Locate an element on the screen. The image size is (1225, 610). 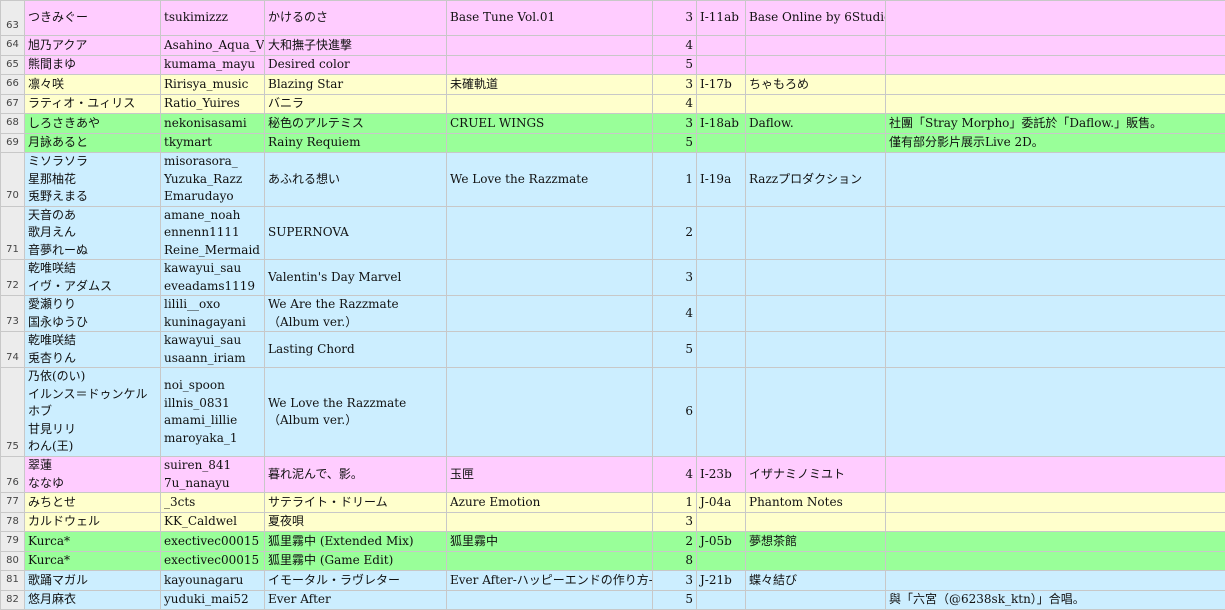
cell-song: Blazing Star is located at coordinates (356, 85).